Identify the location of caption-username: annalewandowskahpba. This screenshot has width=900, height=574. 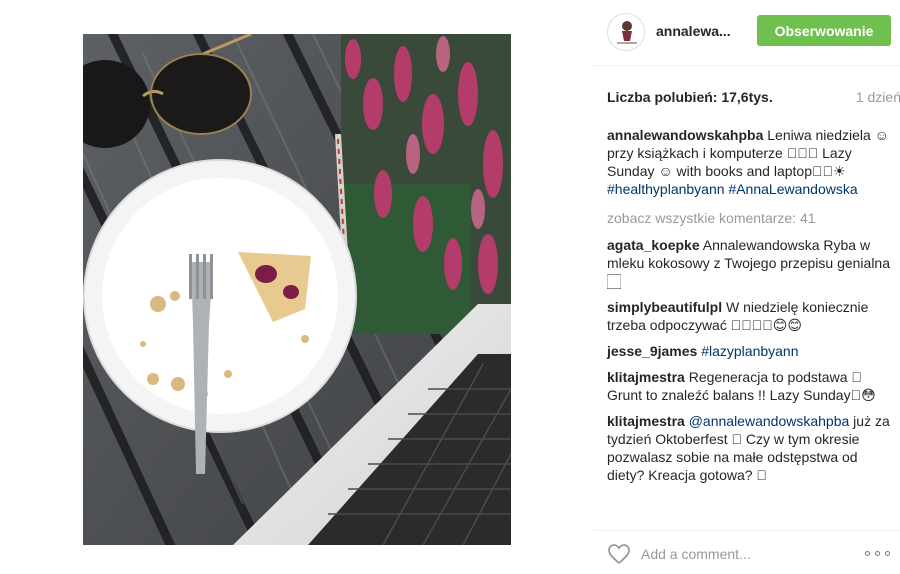
(685, 135).